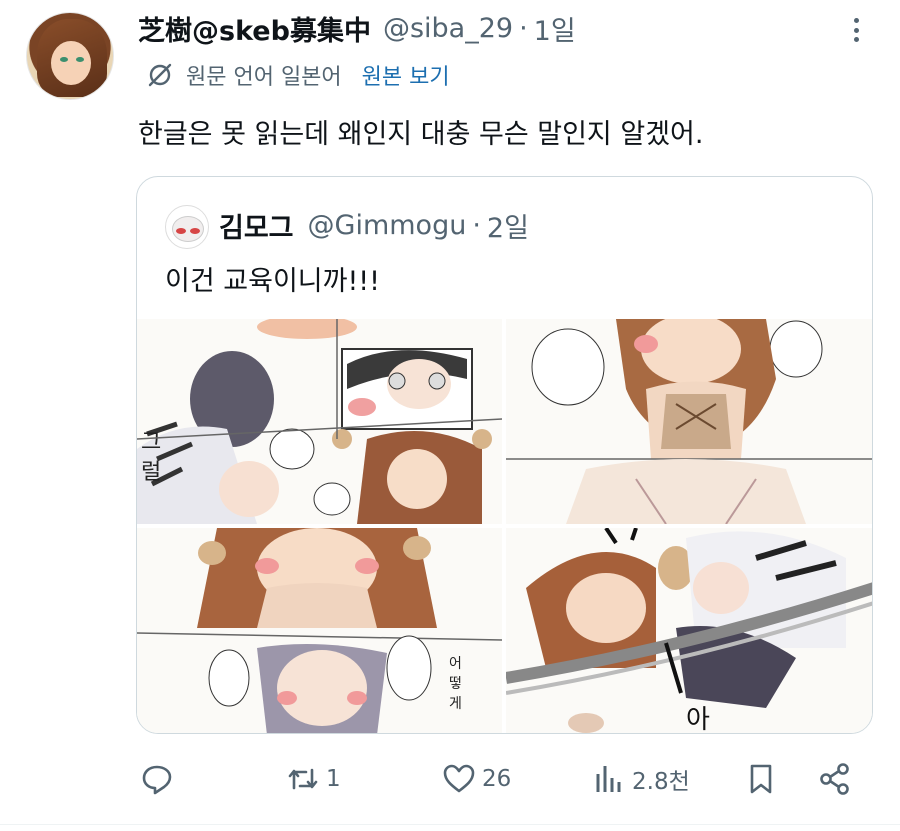 The width and height of the screenshot is (900, 831). What do you see at coordinates (264, 77) in the screenshot?
I see `translation-language-label: 원문 언어 일본어` at bounding box center [264, 77].